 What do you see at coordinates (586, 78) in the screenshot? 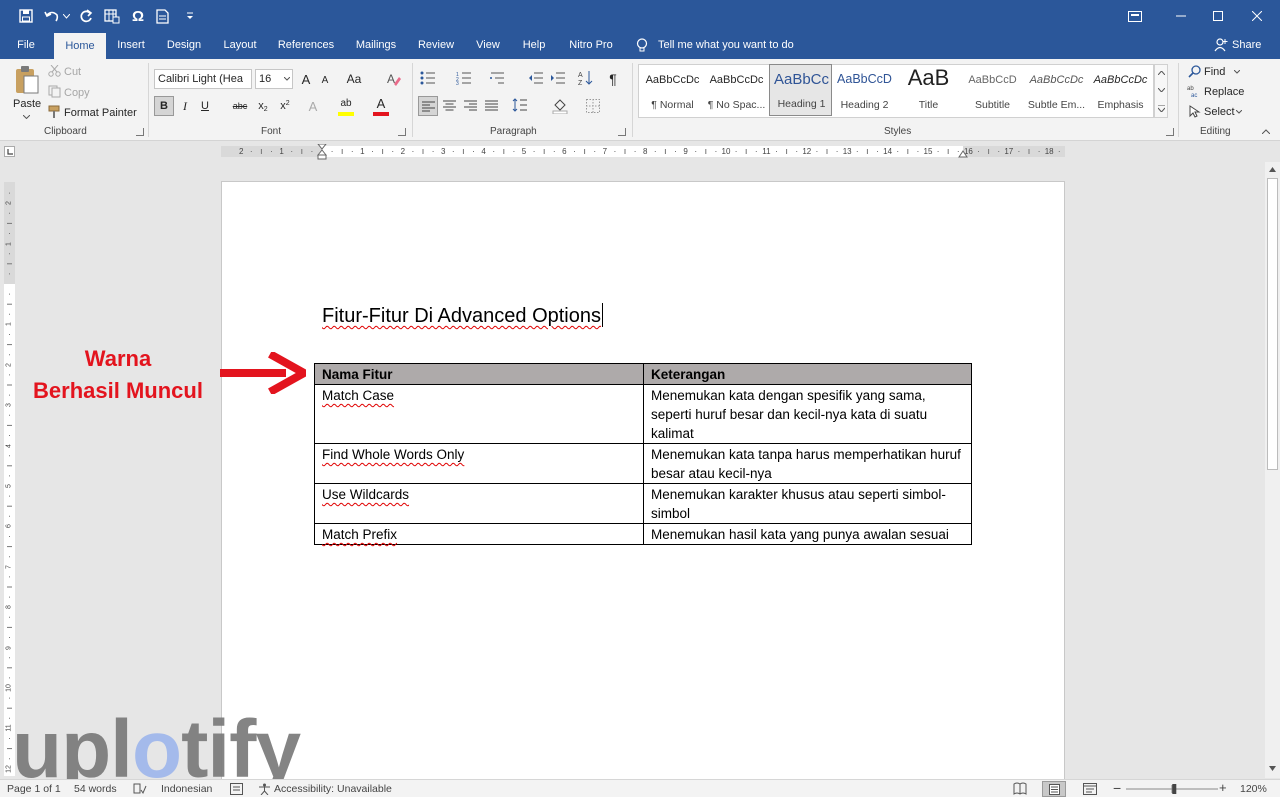
I see `sort-icon: AZ` at bounding box center [586, 78].